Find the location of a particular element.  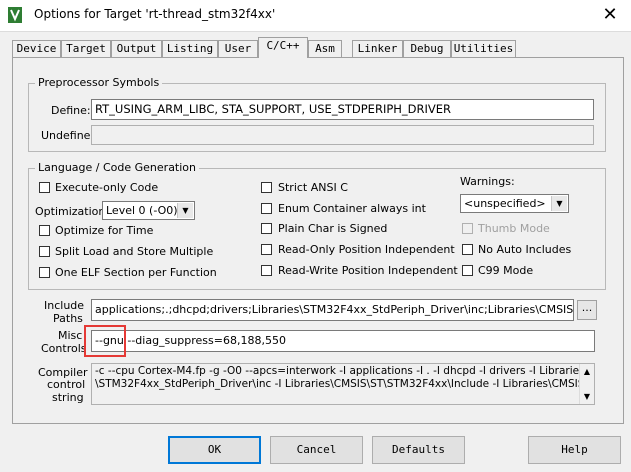

strict-ansi-checkbox is located at coordinates (266, 187).